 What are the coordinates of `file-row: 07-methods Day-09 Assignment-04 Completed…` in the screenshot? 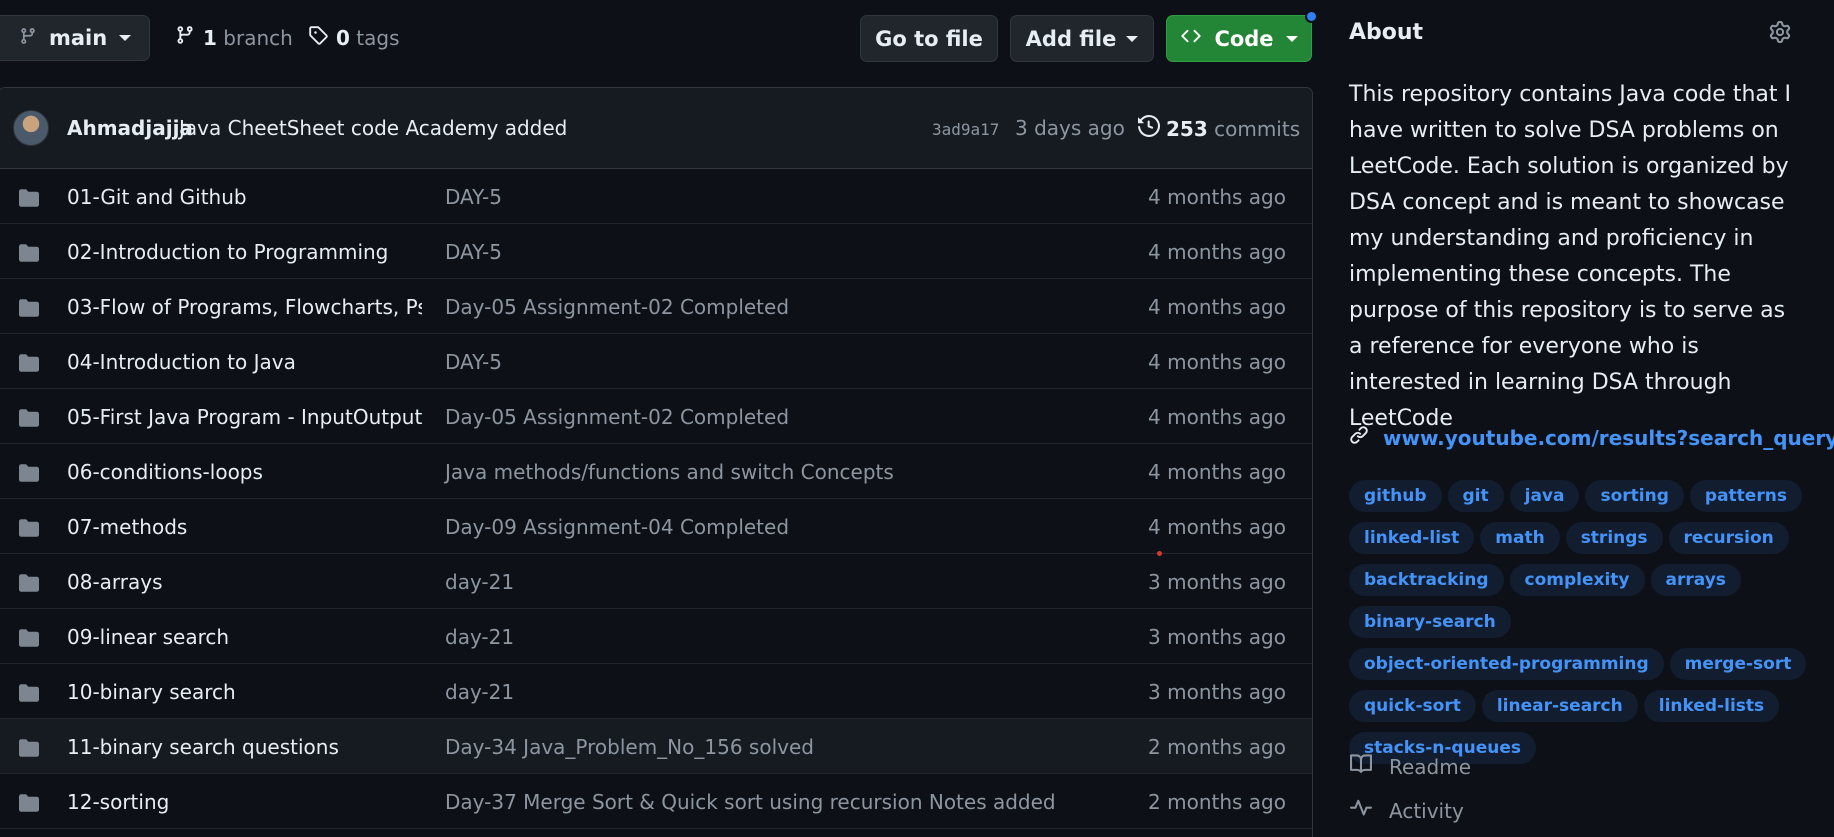 It's located at (656, 526).